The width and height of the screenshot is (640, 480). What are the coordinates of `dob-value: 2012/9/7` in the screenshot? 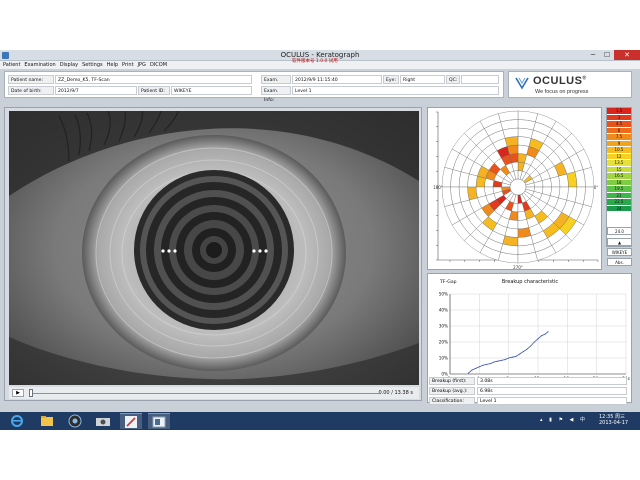 It's located at (96, 90).